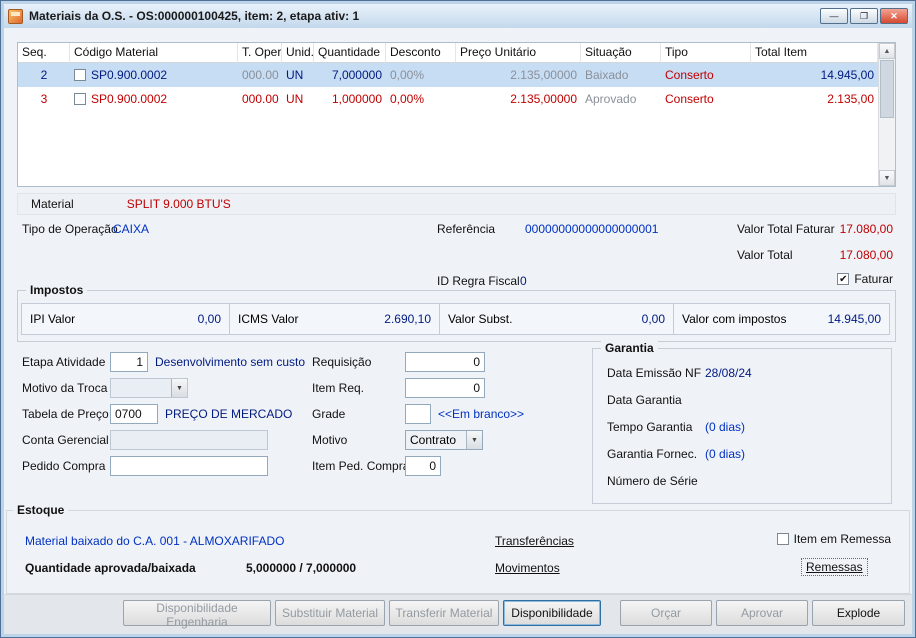 Image resolution: width=916 pixels, height=638 pixels. I want to click on valor-total-faturar-label: Valor Total Faturar, so click(786, 229).